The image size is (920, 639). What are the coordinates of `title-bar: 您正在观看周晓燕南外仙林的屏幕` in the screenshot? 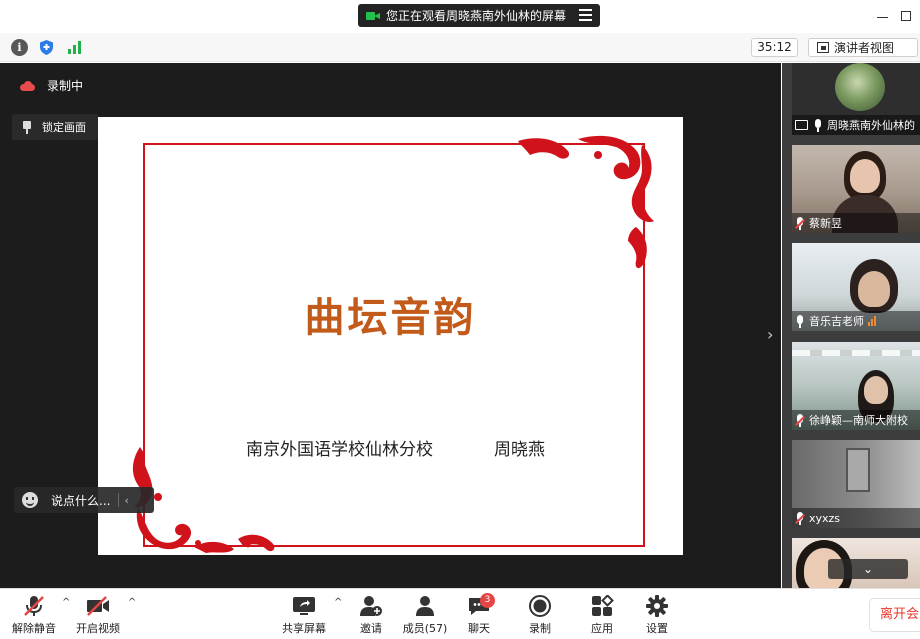 It's located at (460, 16).